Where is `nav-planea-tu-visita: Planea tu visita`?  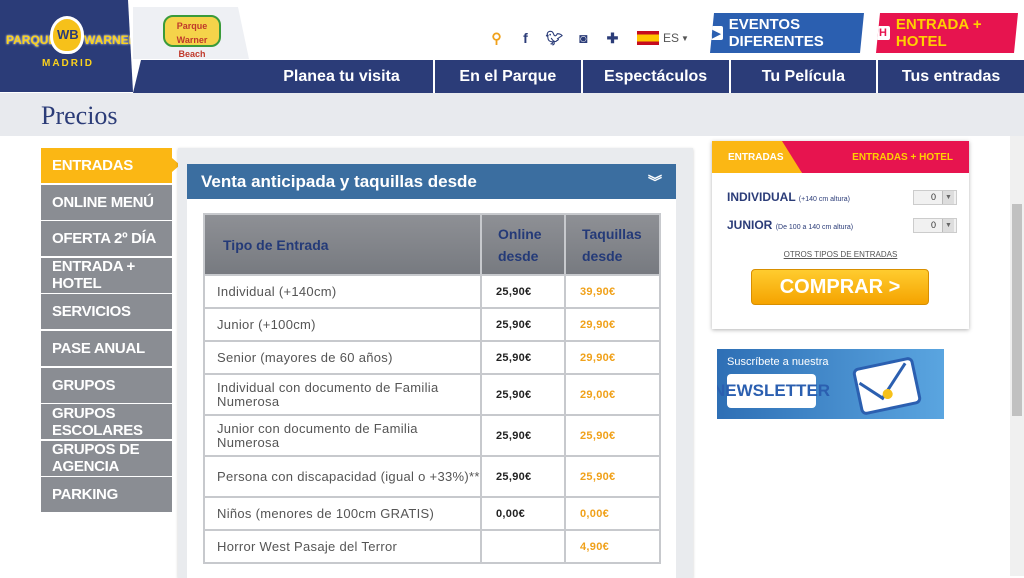 nav-planea-tu-visita: Planea tu visita is located at coordinates (341, 76).